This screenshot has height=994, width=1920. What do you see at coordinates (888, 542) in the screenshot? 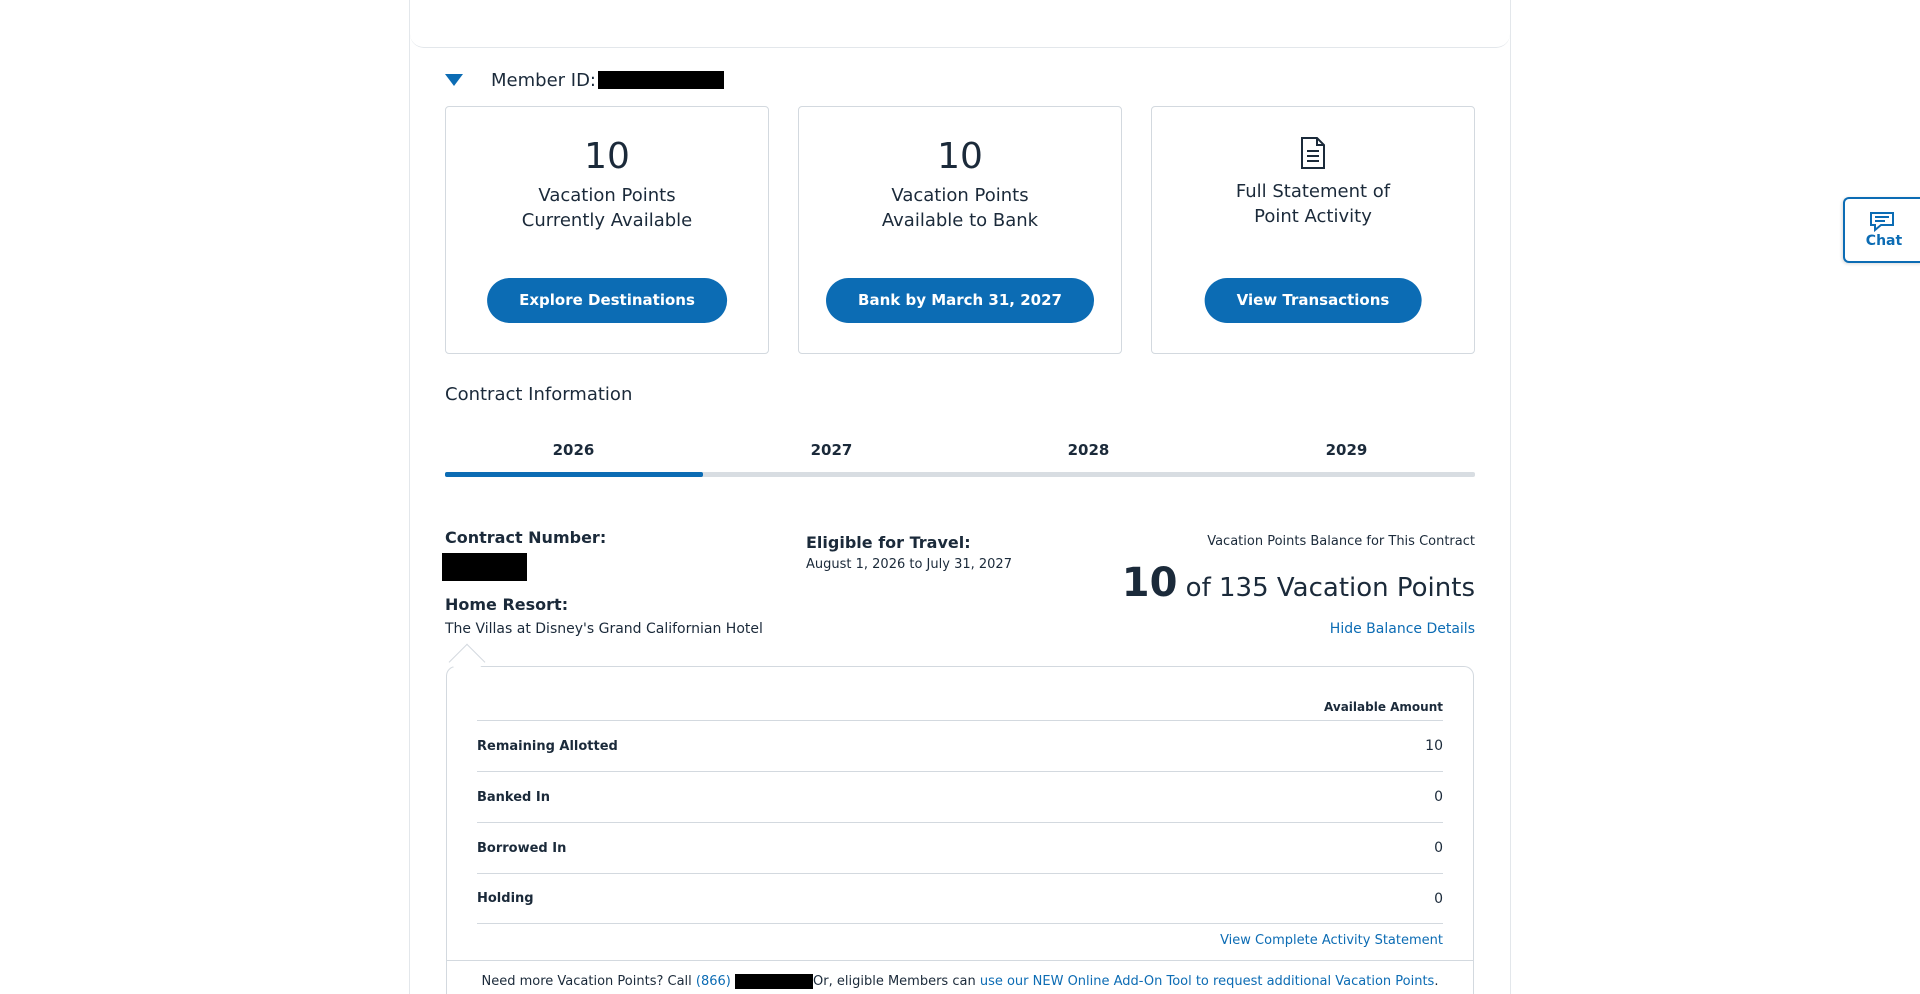
I see `eligible-travel-label: Eligible for Travel:` at bounding box center [888, 542].